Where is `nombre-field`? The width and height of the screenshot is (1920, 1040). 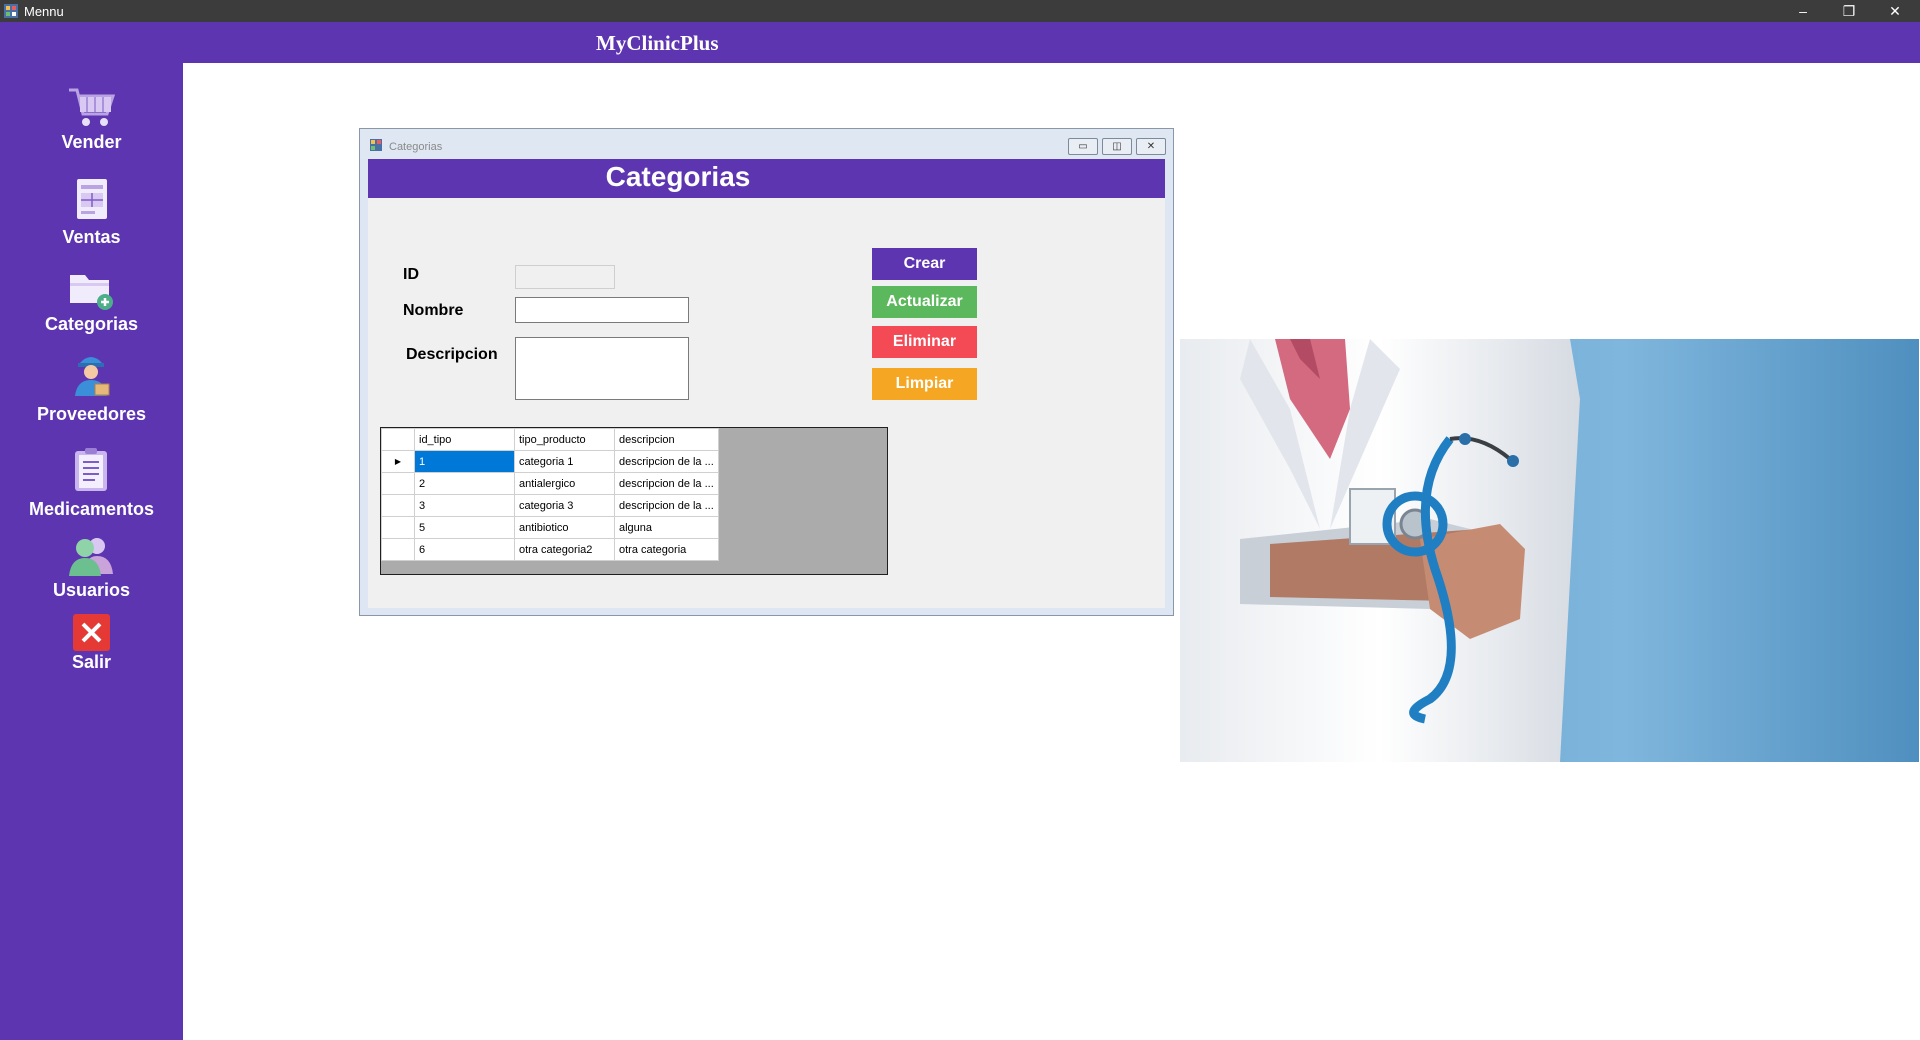 nombre-field is located at coordinates (602, 310).